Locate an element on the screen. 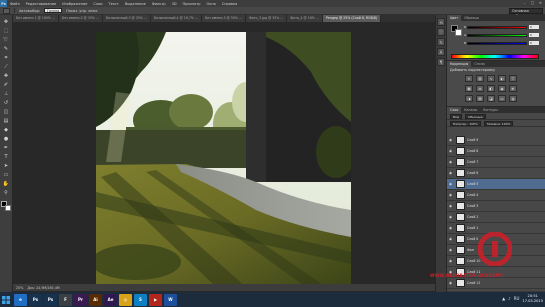 The image size is (545, 307). healing-icon: ✚ is located at coordinates (6, 76).